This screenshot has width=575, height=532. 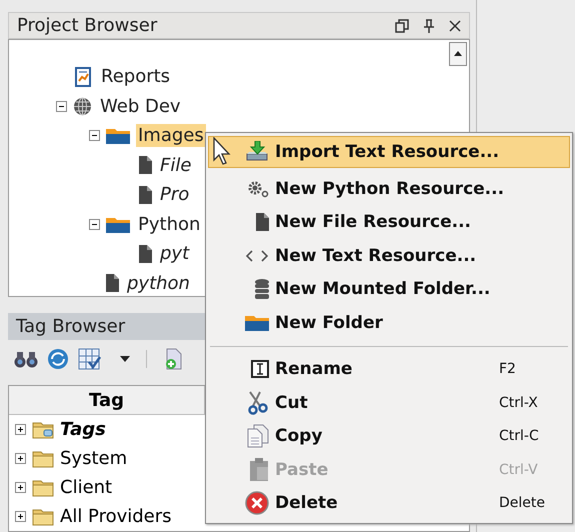 What do you see at coordinates (169, 224) in the screenshot?
I see `tree-item: Python` at bounding box center [169, 224].